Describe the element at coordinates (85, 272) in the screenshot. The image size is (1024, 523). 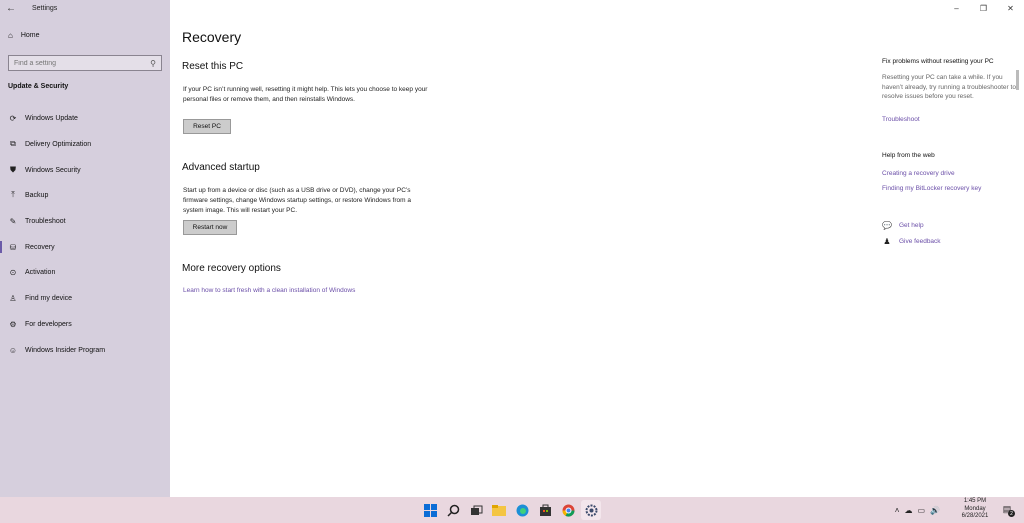
I see `sidebar-item-activation: ⊙ Activation` at that location.